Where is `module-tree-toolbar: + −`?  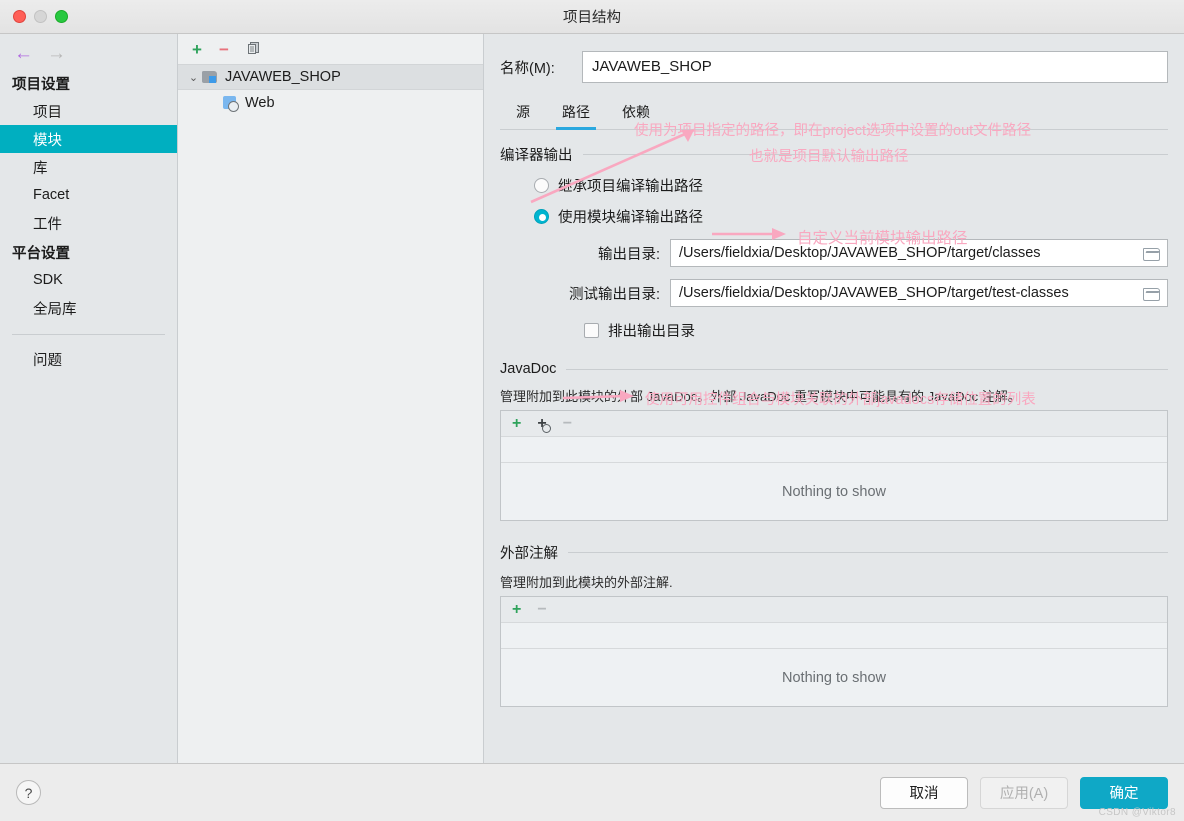
module-tree-toolbar: + − is located at coordinates (330, 49).